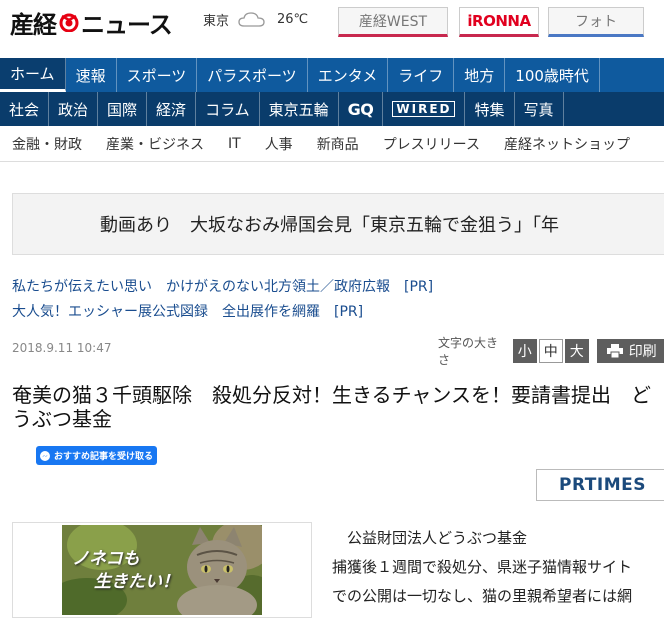 This screenshot has height=624, width=664. What do you see at coordinates (482, 567) in the screenshot?
I see `article-body-line: 捕獲後１週間で殺処分、県迷子猫情報サイト` at bounding box center [482, 567].